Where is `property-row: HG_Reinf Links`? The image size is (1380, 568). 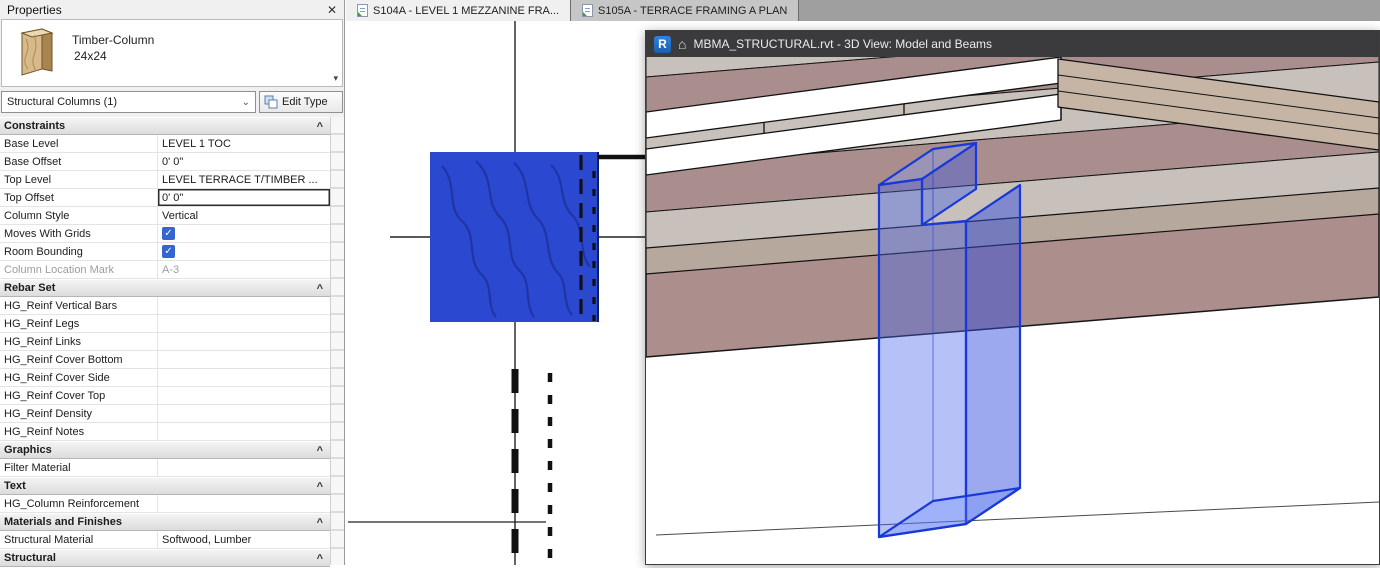
property-row: HG_Reinf Links is located at coordinates (165, 342).